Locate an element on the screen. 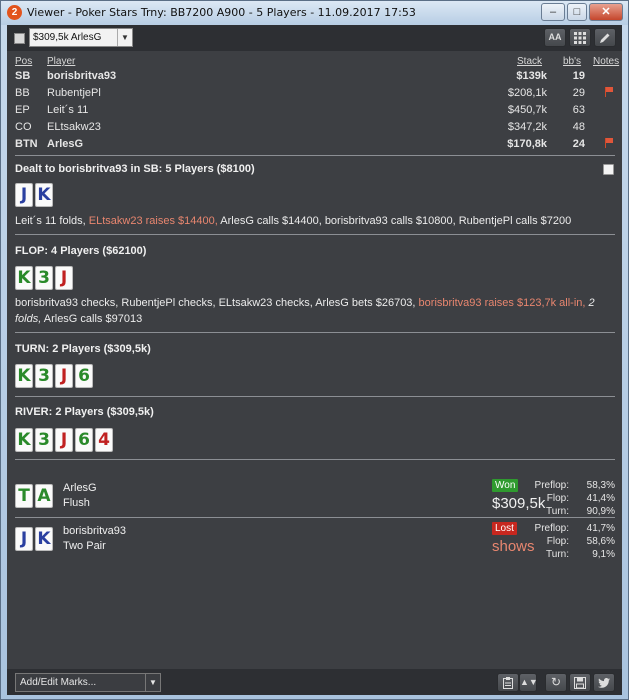 This screenshot has height=700, width=629. font-size-button: AA is located at coordinates (555, 37).